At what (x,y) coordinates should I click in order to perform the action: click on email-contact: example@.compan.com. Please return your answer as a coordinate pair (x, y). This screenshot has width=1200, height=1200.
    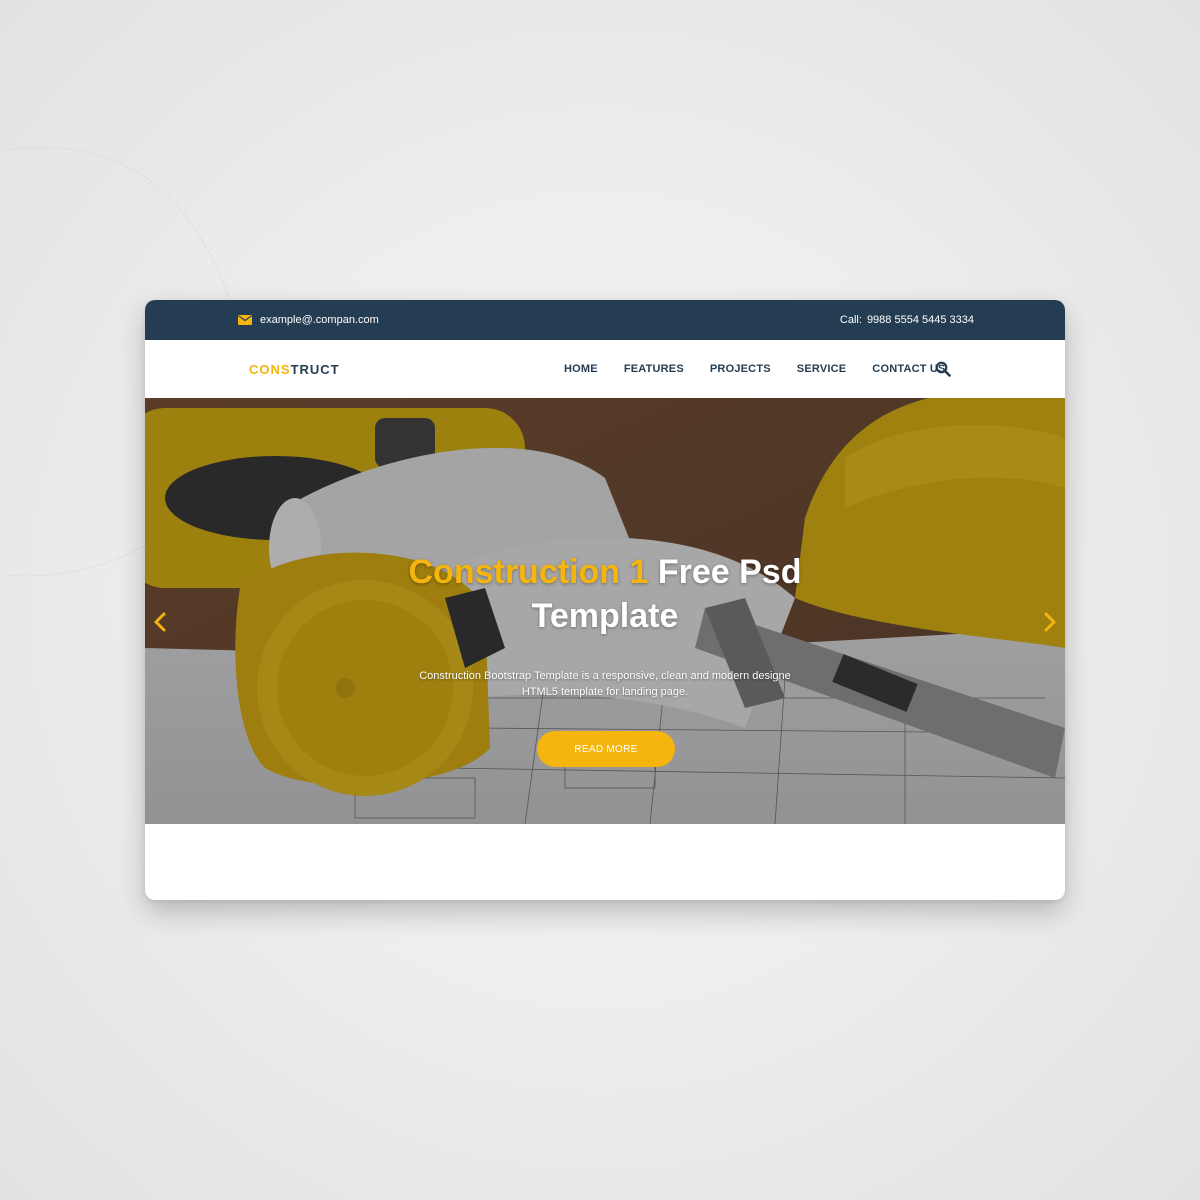
    Looking at the image, I should click on (308, 320).